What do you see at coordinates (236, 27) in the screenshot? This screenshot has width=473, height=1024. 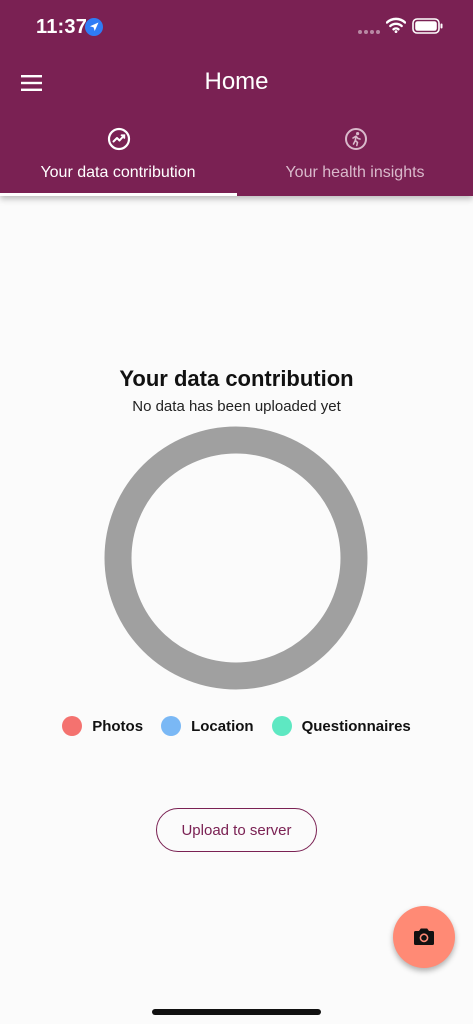 I see `status-bar: 11:37` at bounding box center [236, 27].